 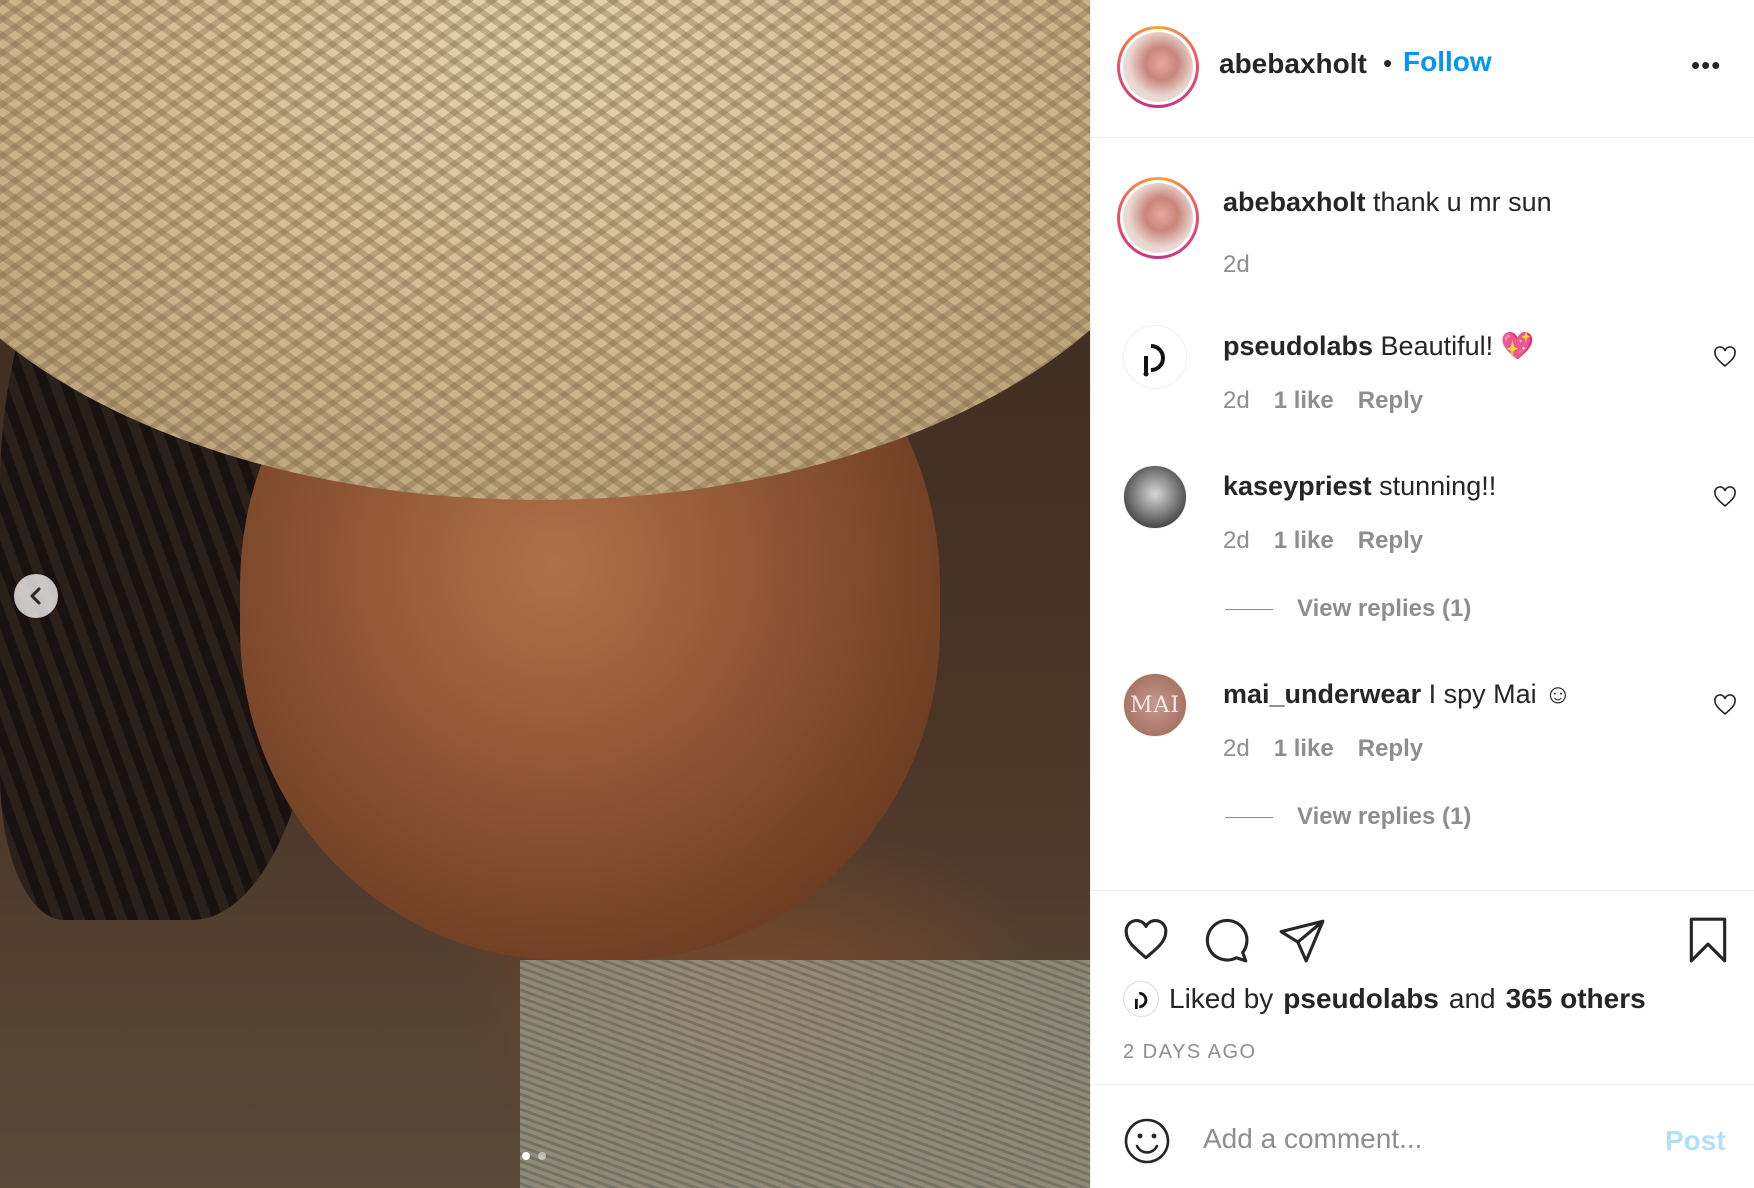 What do you see at coordinates (1297, 486) in the screenshot?
I see `comment-username: kaseypriest` at bounding box center [1297, 486].